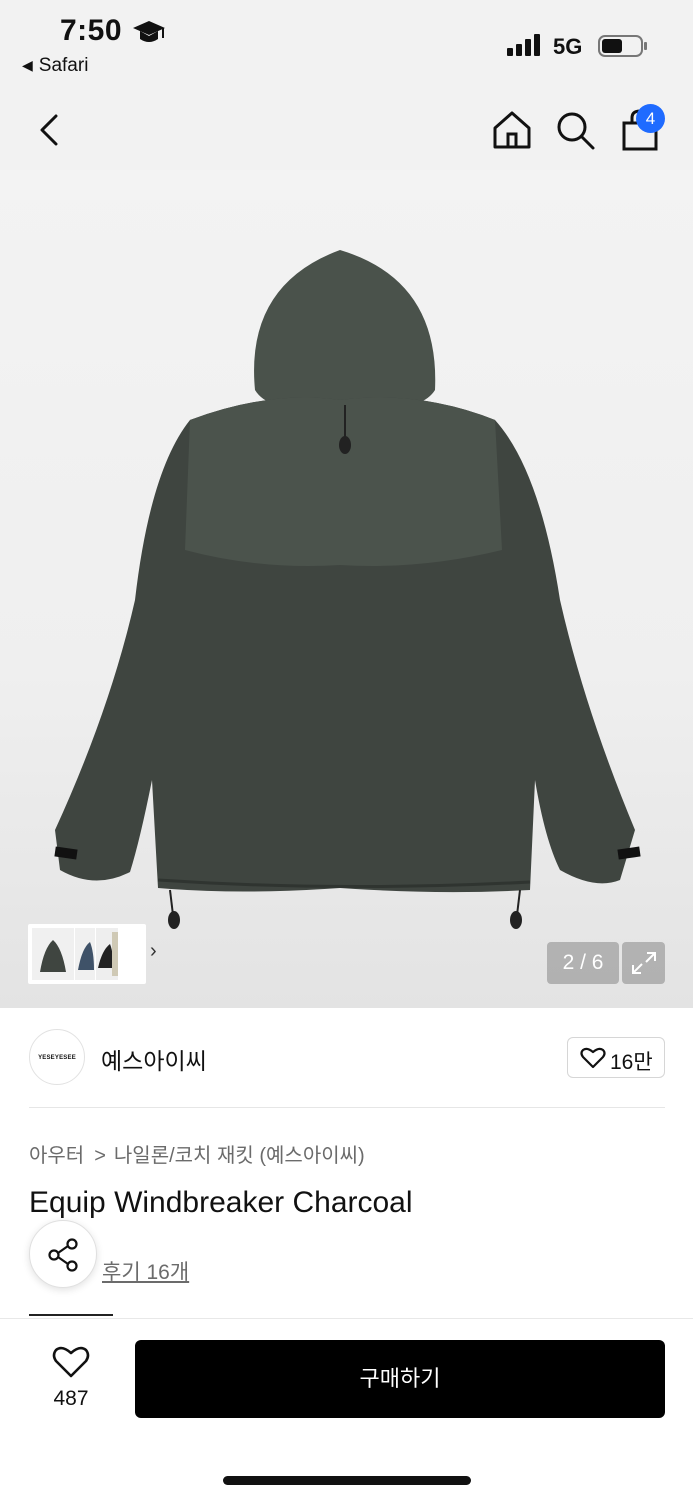 Image resolution: width=693 pixels, height=1500 pixels. I want to click on product-title: Equip Windbreaker Charcoal, so click(221, 1202).